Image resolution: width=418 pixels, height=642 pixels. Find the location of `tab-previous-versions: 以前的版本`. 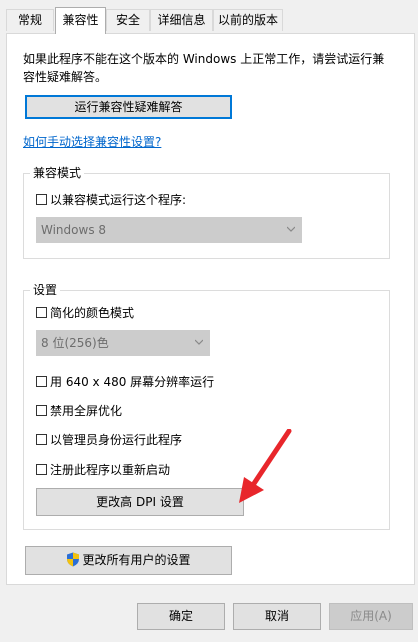

tab-previous-versions: 以前的版本 is located at coordinates (248, 20).